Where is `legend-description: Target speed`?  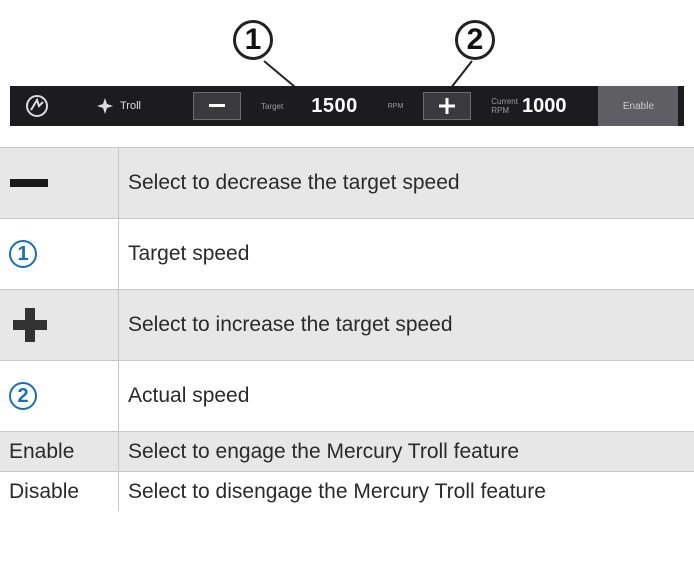
legend-description: Target speed is located at coordinates (406, 254).